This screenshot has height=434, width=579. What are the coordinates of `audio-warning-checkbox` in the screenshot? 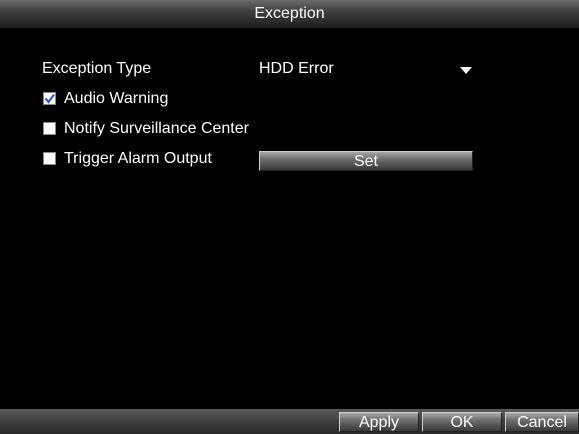 It's located at (49, 98).